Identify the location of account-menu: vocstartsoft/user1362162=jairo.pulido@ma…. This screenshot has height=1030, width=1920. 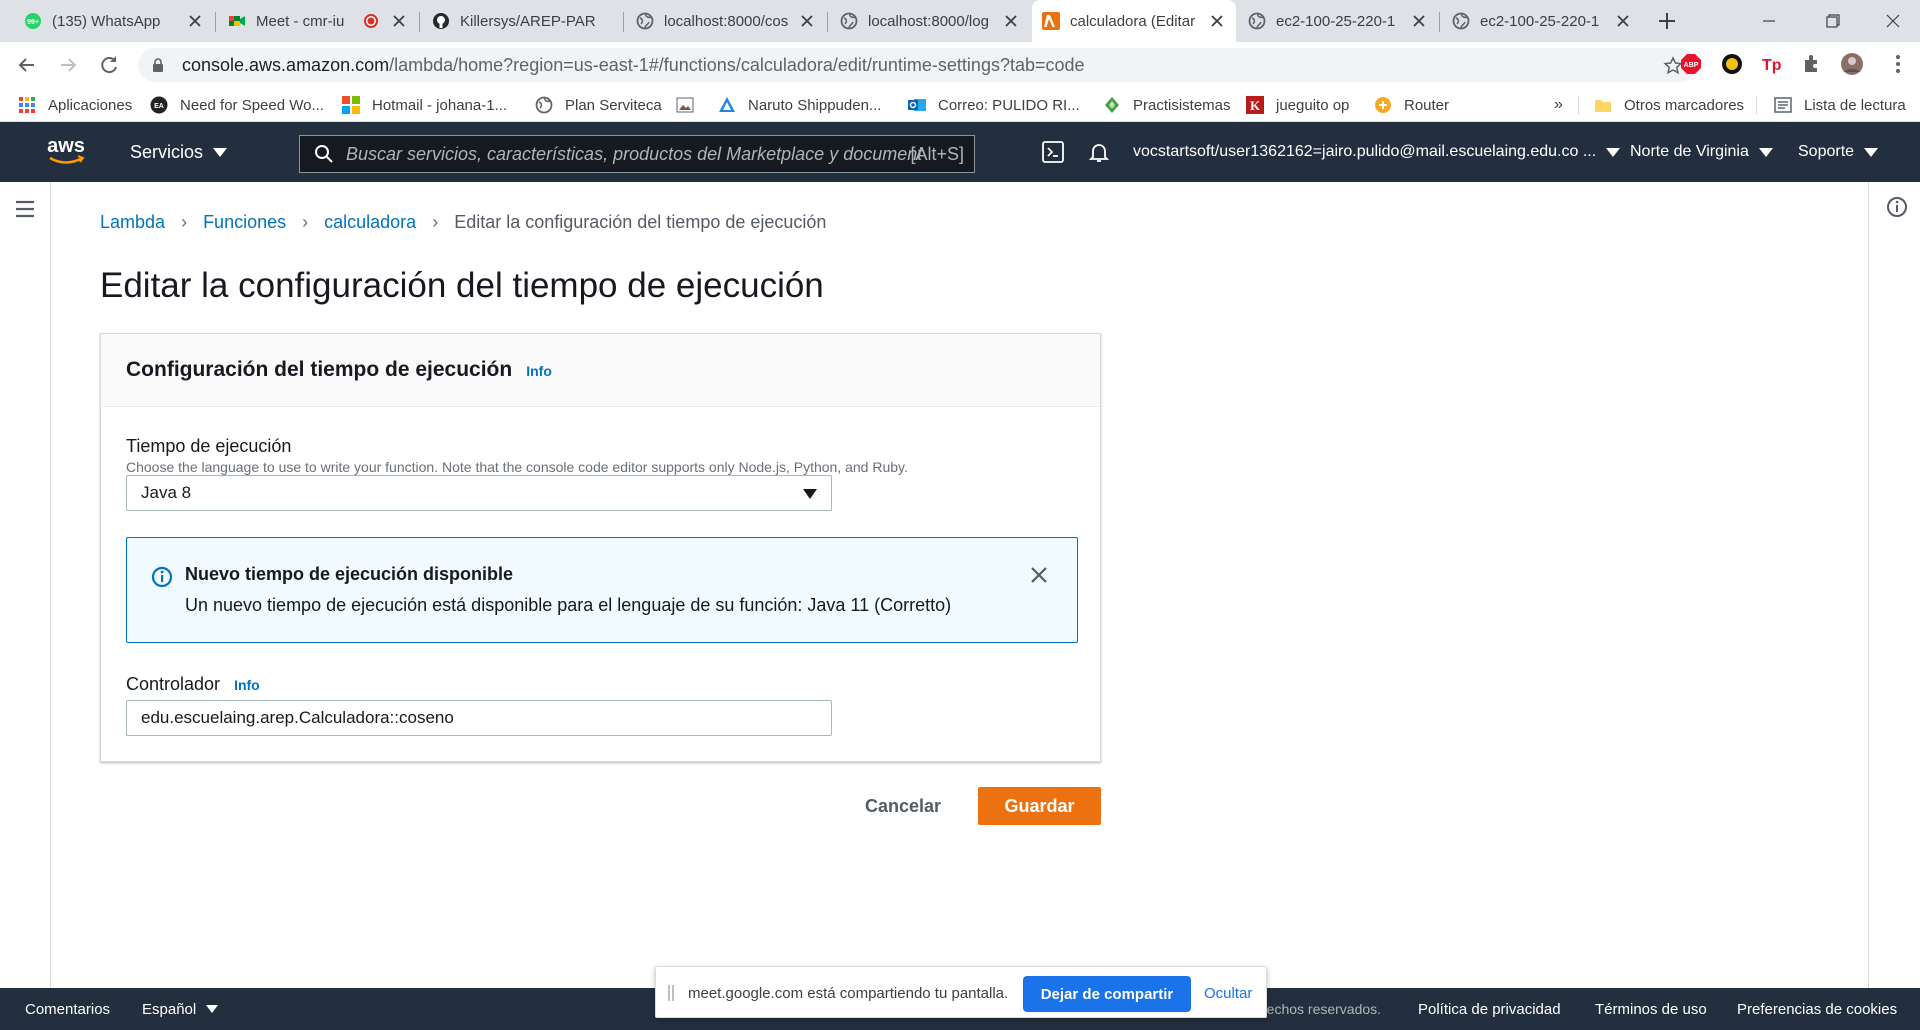
(1377, 152).